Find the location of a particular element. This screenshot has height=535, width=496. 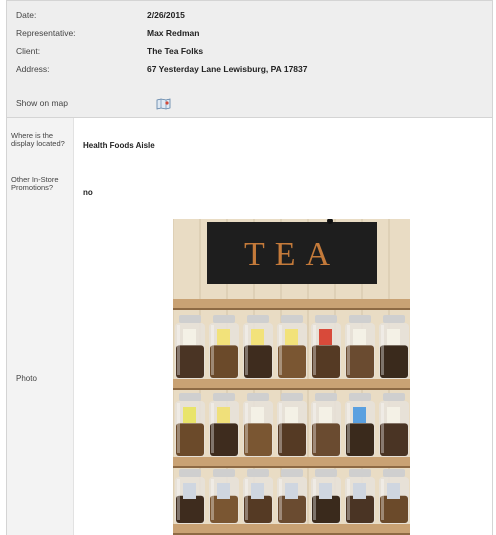

representative-value: Max Redman is located at coordinates (173, 33).